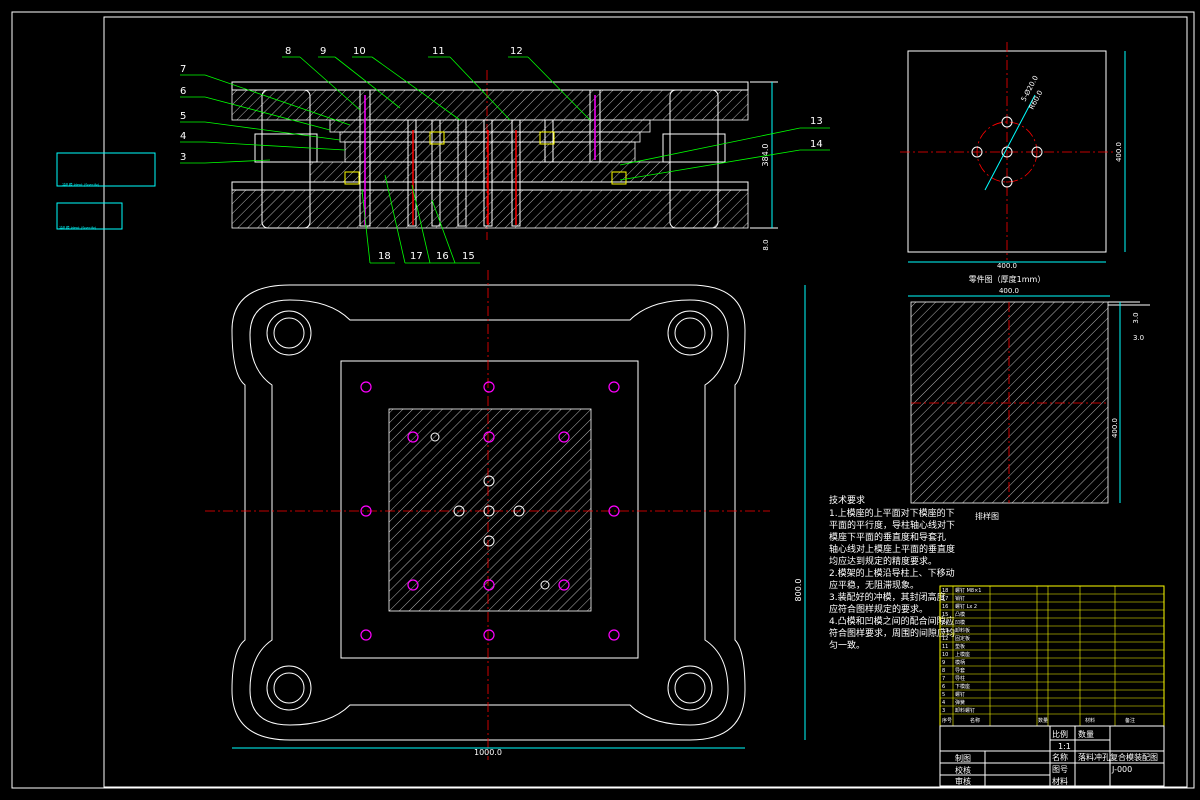 This screenshot has height=800, width=1200. Describe the element at coordinates (945, 591) in the screenshot. I see `bom-row-number: 18` at that location.